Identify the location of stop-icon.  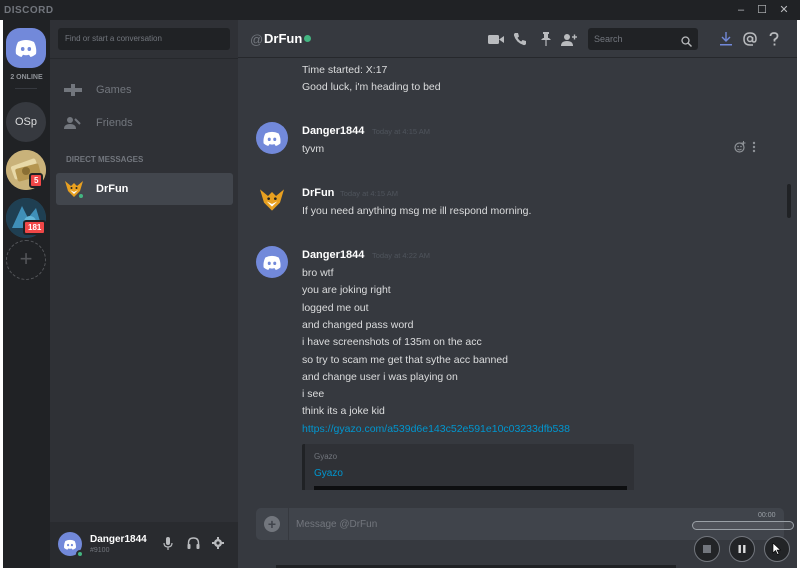
(707, 549).